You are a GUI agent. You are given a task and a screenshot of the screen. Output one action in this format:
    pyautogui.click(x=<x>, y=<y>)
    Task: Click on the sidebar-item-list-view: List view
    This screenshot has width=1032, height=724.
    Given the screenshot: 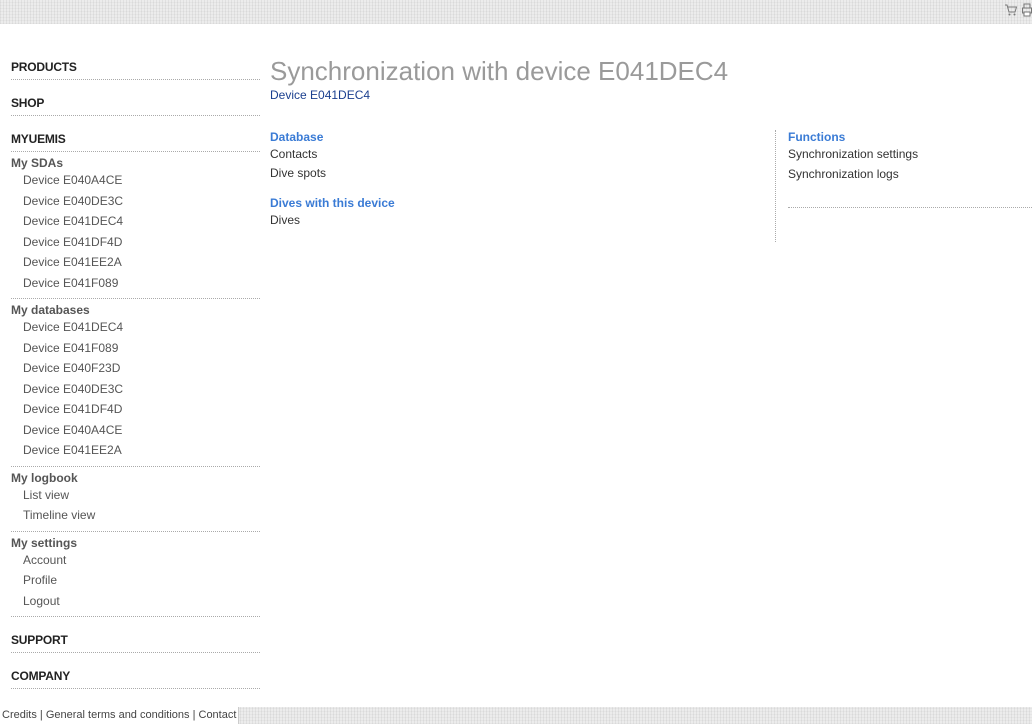 What is the action you would take?
    pyautogui.click(x=135, y=495)
    